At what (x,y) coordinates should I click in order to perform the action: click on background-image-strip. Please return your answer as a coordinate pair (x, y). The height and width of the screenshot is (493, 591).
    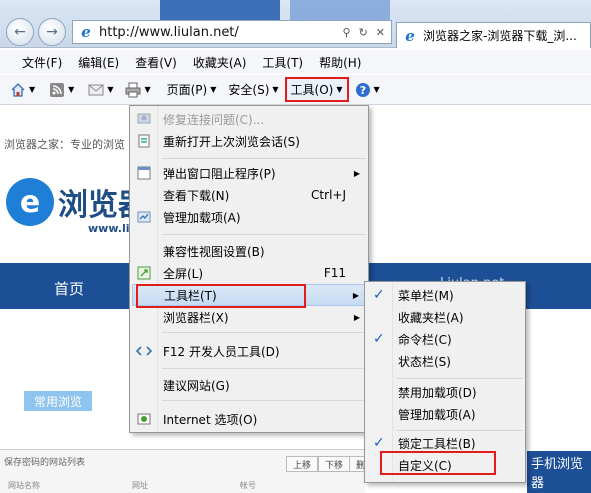
    Looking at the image, I should click on (220, 10).